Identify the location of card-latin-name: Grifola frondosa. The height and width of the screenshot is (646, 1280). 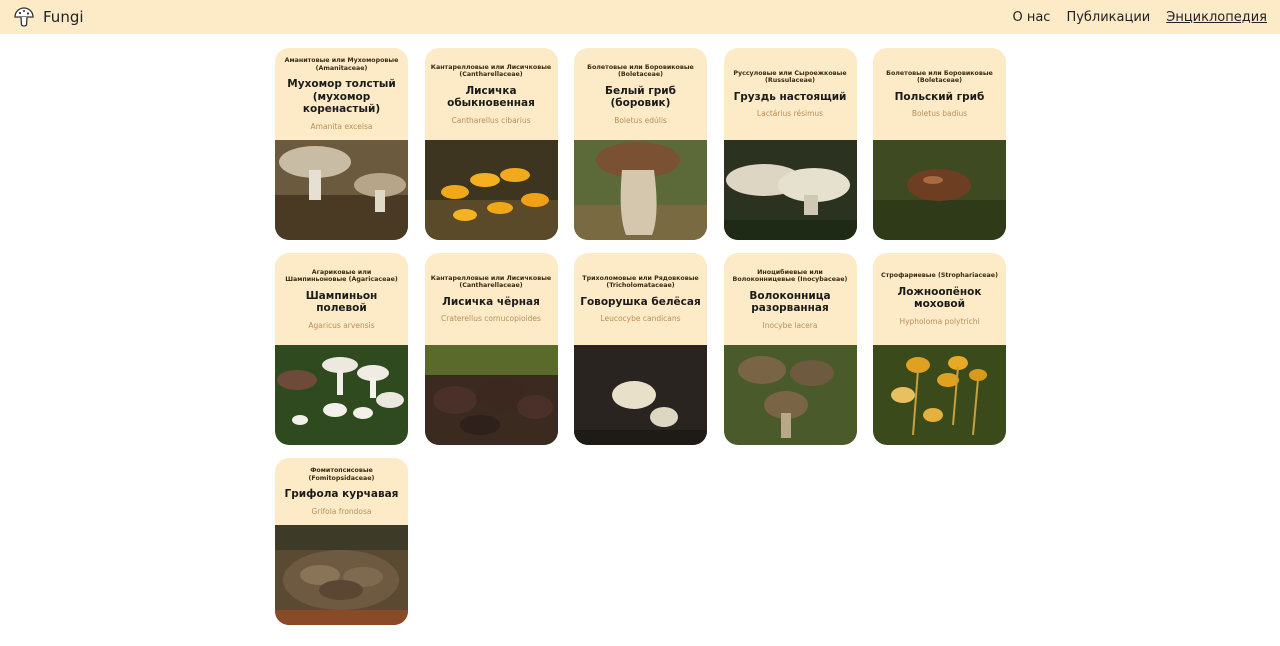
(341, 511).